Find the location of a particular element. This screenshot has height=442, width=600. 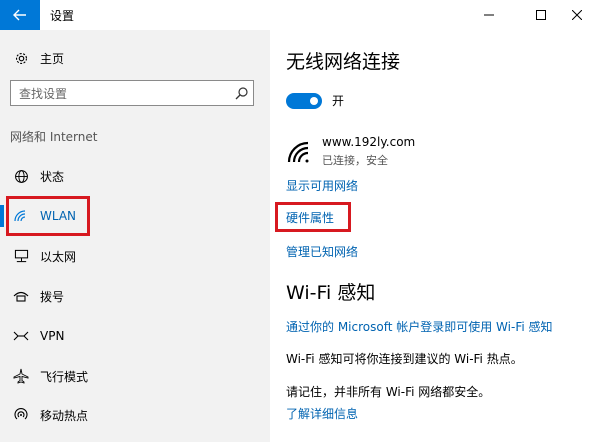

sidebar-item-home: 主页 is located at coordinates (135, 58).